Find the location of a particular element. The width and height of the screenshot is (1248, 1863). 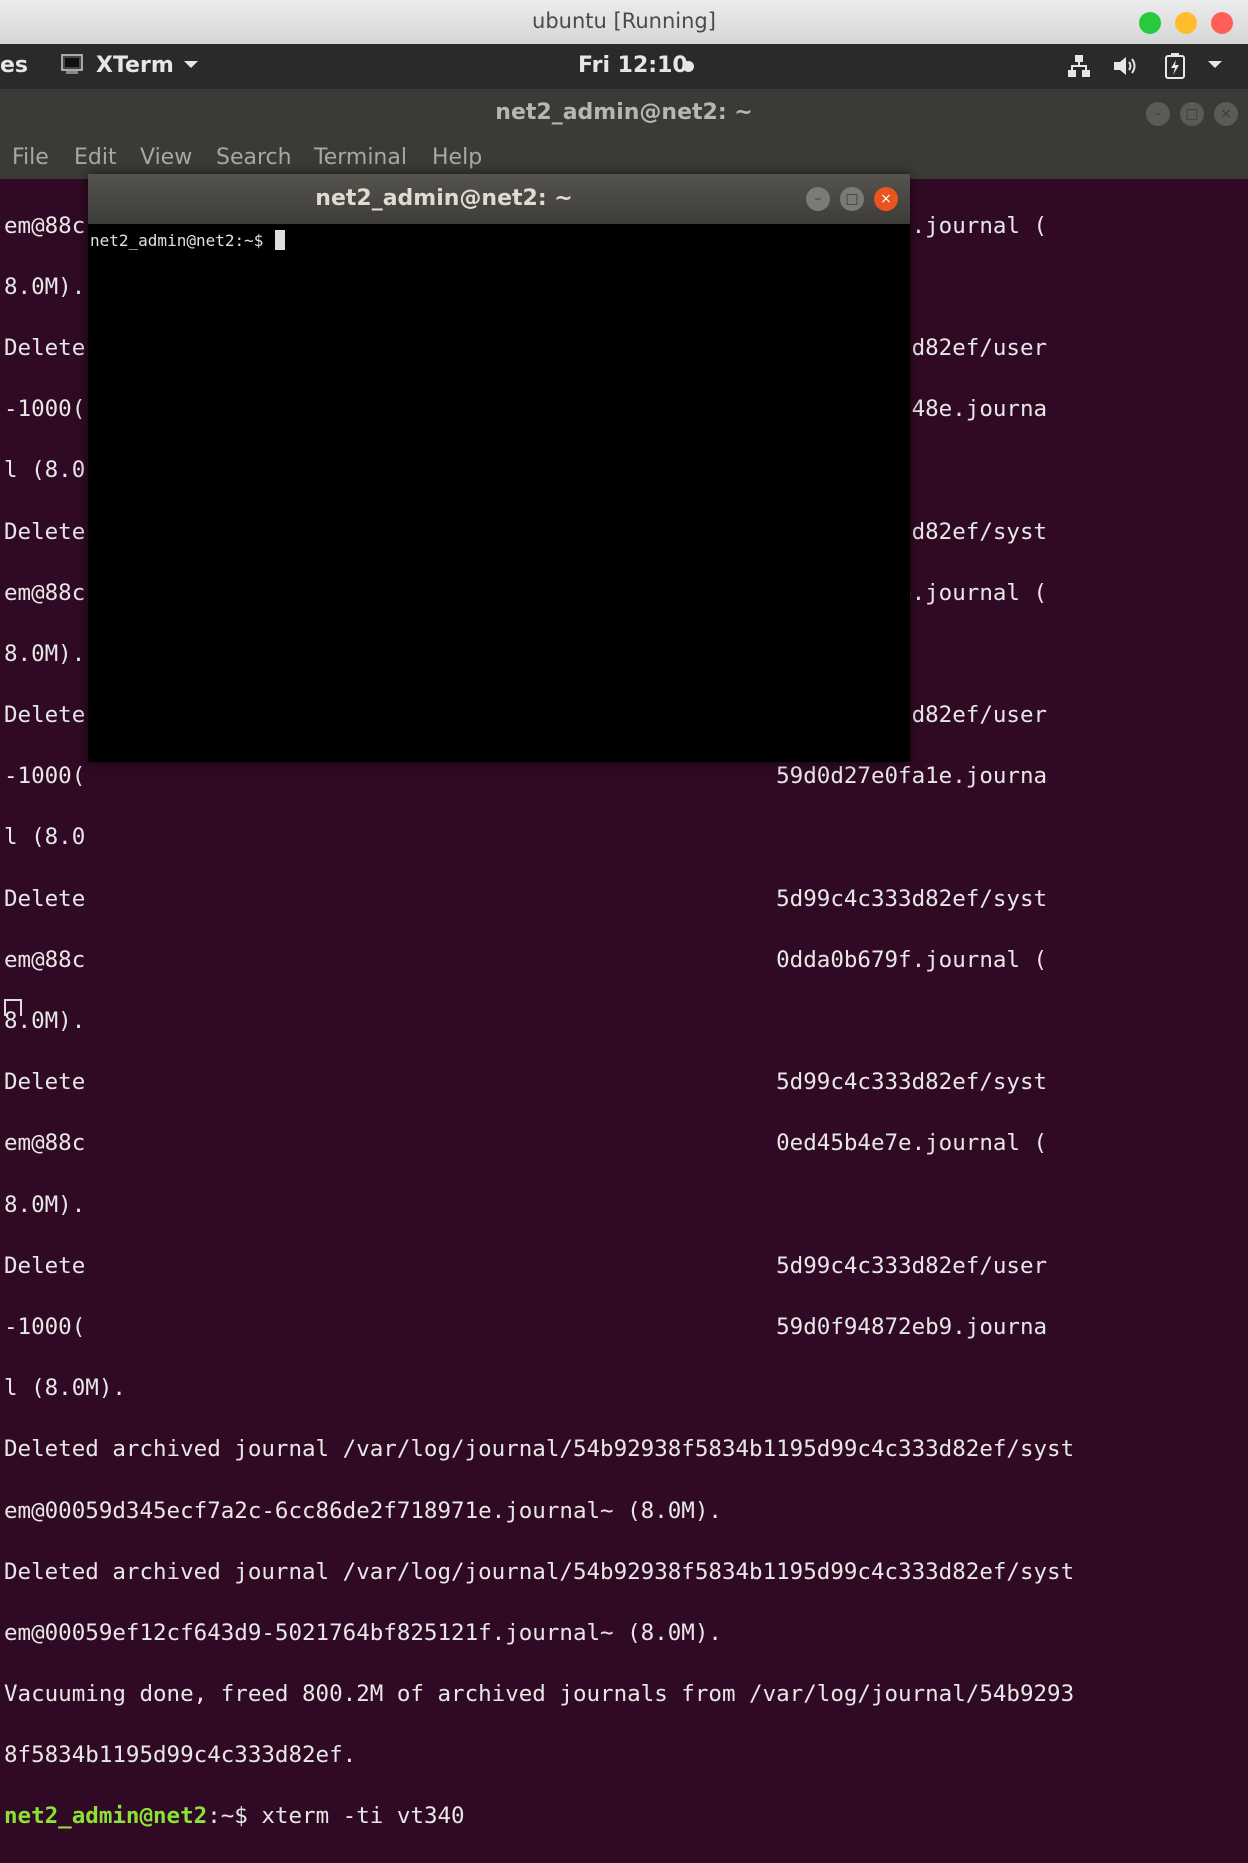

menu-edit: Edit is located at coordinates (95, 157).